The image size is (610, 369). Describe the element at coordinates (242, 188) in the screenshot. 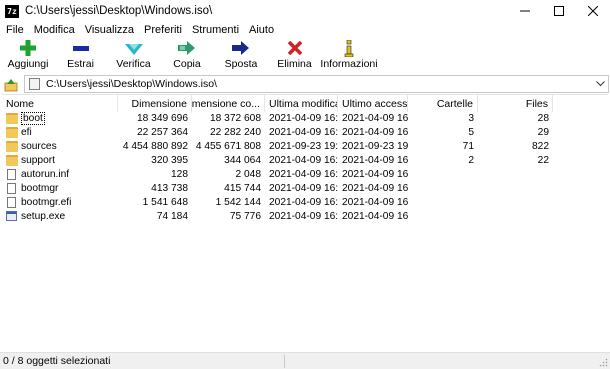

I see `file-packed-size: 415 744` at that location.